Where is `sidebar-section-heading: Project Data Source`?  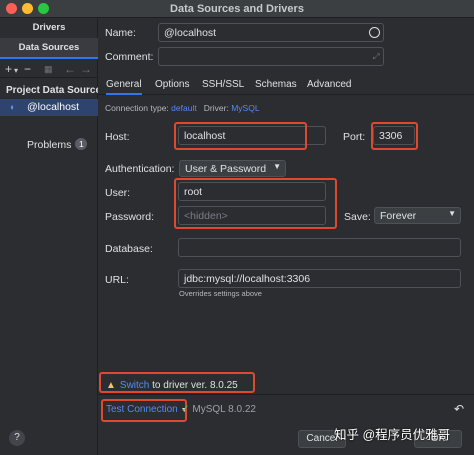 sidebar-section-heading: Project Data Source is located at coordinates (54, 90).